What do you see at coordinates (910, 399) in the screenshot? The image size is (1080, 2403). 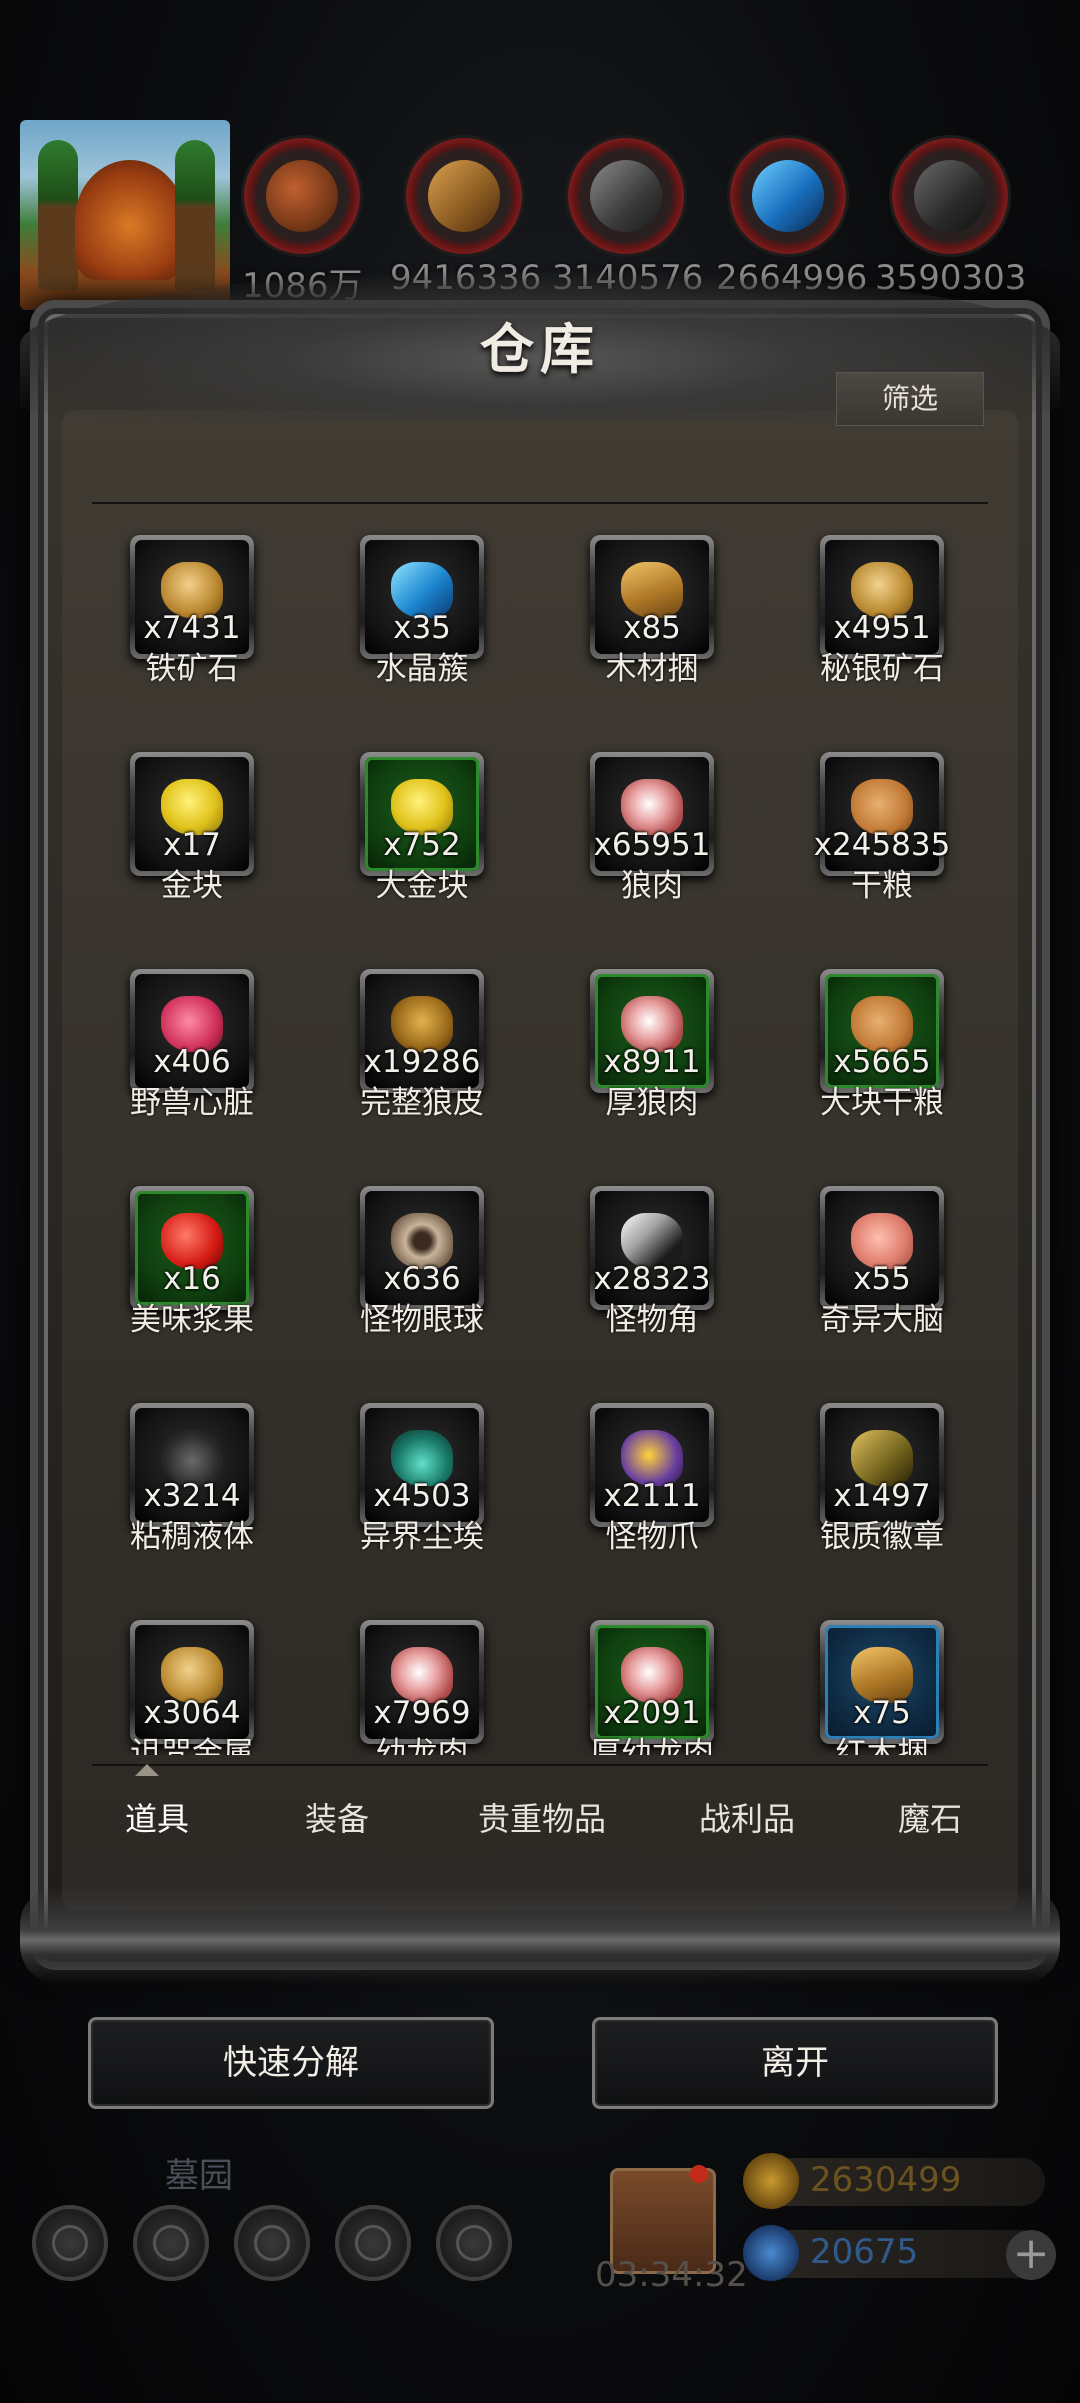 I see `filter-button: 筛选` at bounding box center [910, 399].